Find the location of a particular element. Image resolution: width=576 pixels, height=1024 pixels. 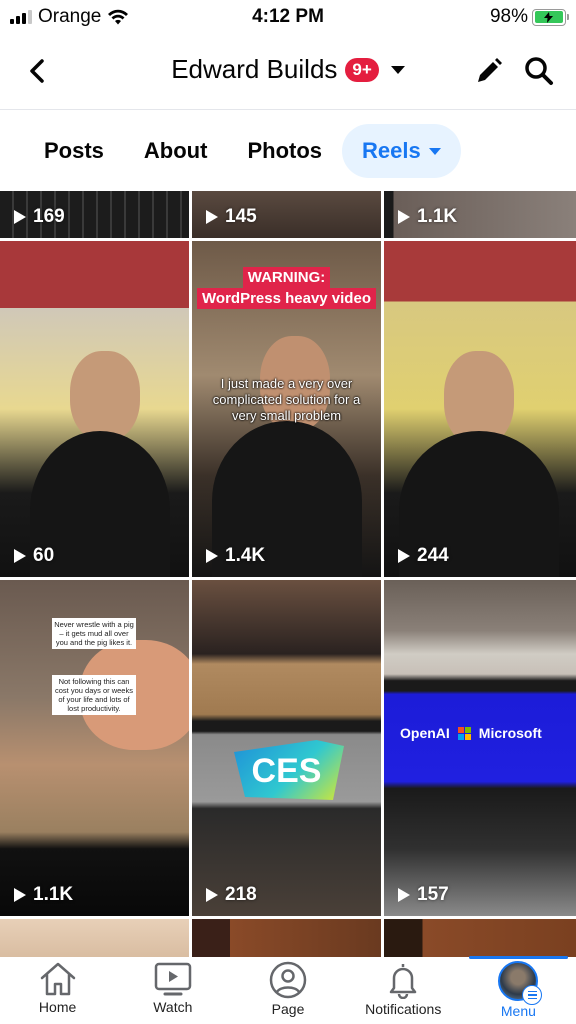

edit-button is located at coordinates (489, 71).